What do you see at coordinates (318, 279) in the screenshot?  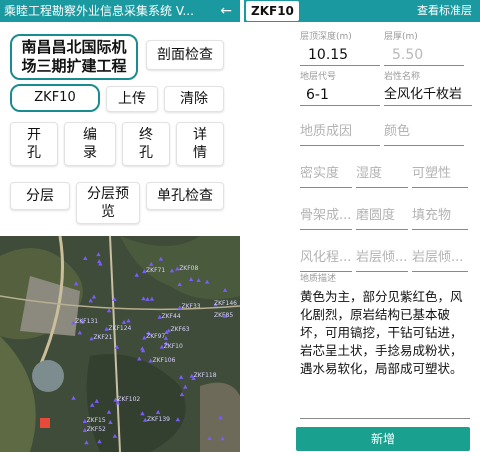 I see `description-label: 地质描述` at bounding box center [318, 279].